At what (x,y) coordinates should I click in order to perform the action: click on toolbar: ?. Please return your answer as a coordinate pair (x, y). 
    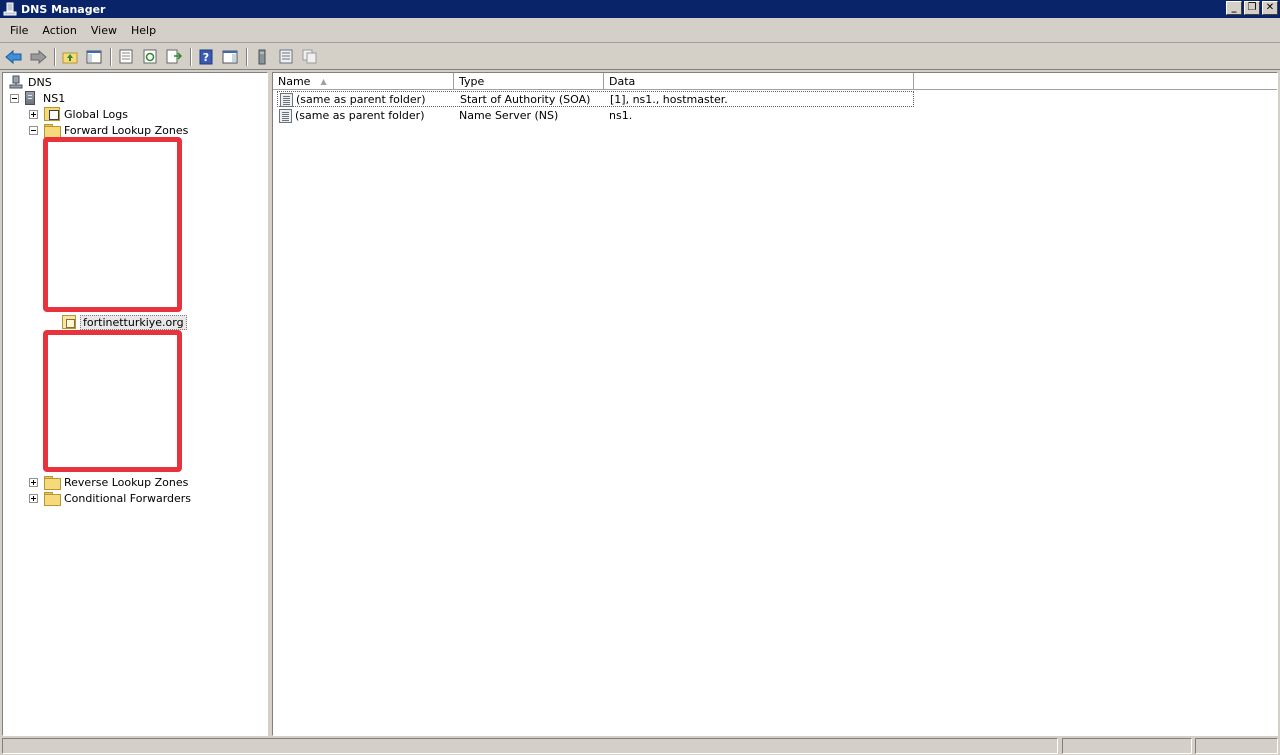
    Looking at the image, I should click on (640, 57).